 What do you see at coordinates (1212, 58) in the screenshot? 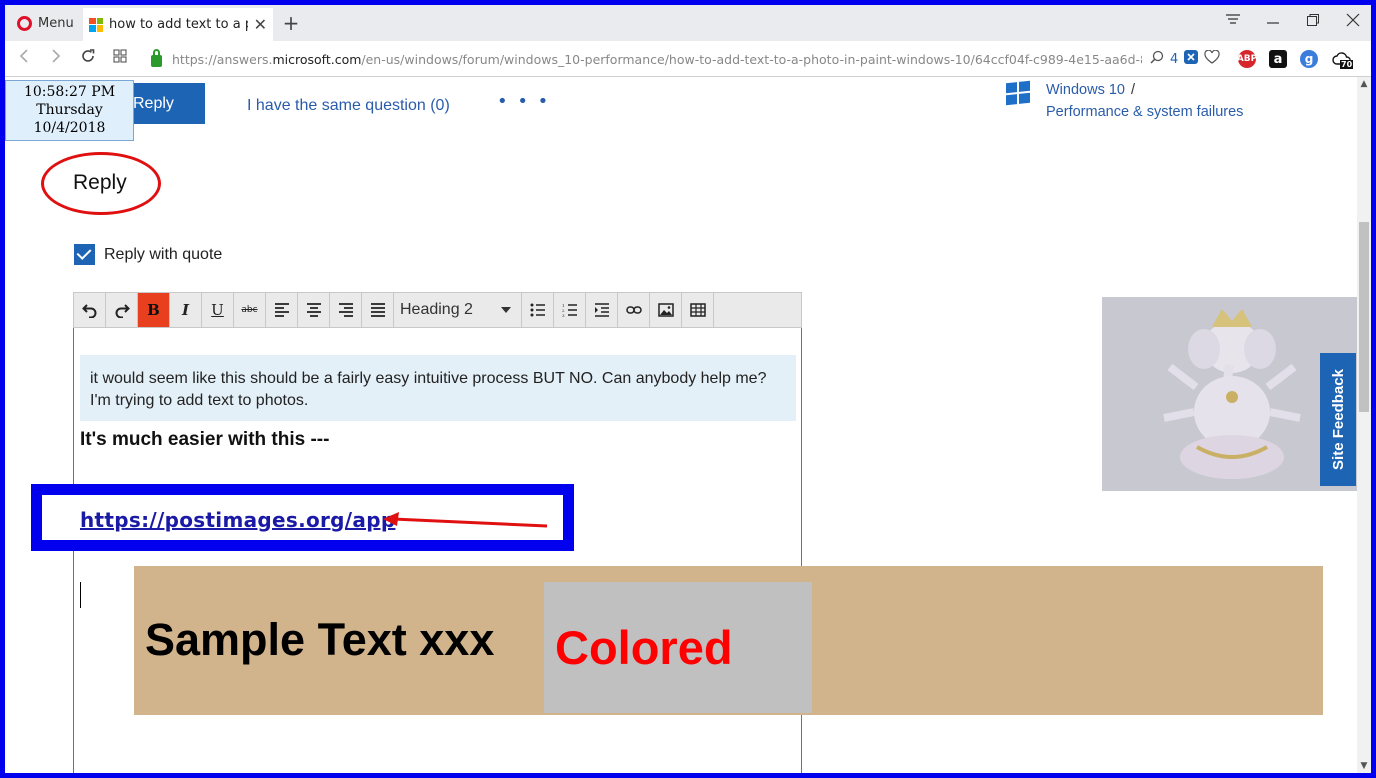
I see `heart-icon` at bounding box center [1212, 58].